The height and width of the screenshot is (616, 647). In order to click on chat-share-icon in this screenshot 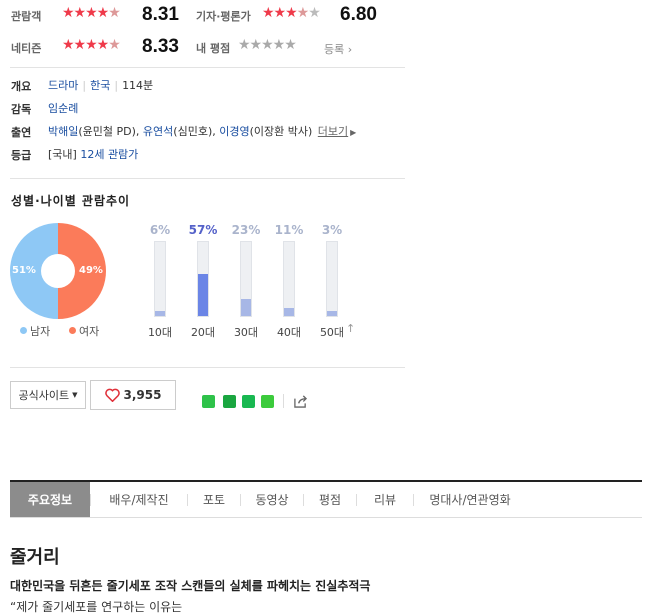, I will do `click(229, 401)`.